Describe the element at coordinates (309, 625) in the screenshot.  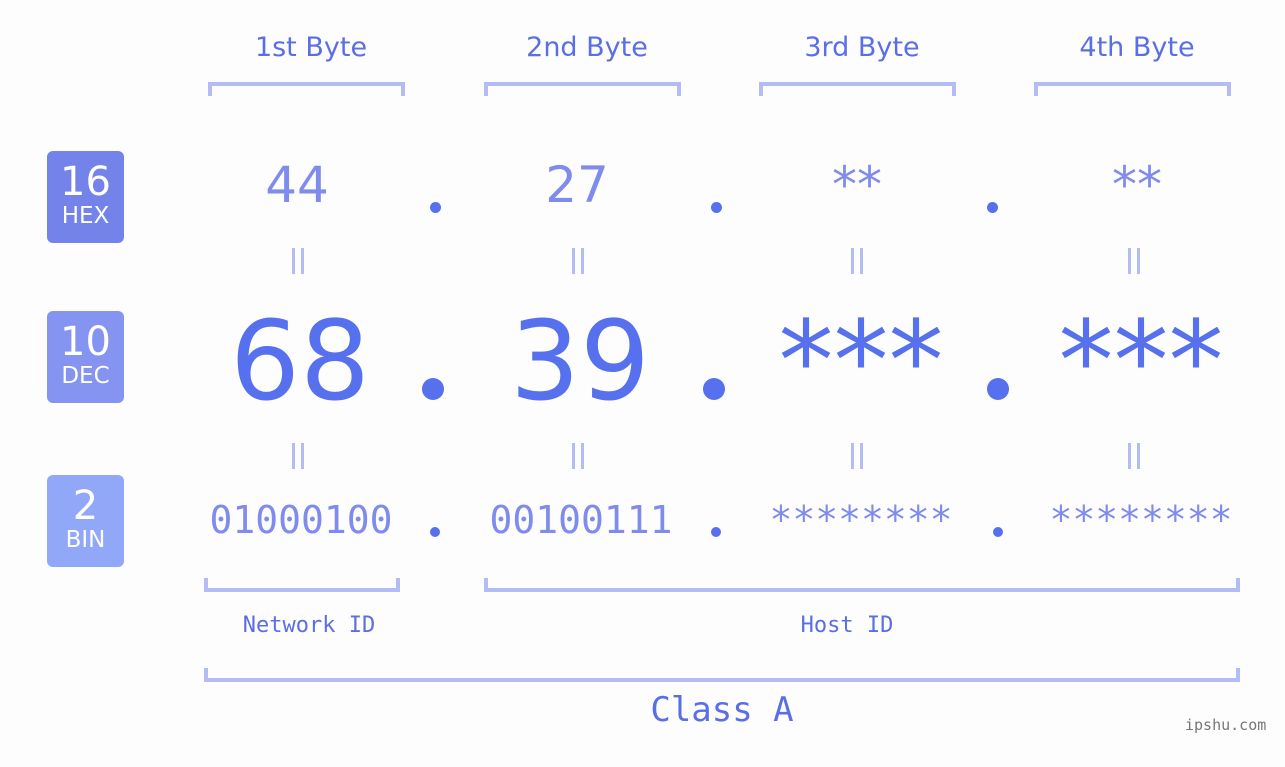
I see `network-id-label: Network ID` at that location.